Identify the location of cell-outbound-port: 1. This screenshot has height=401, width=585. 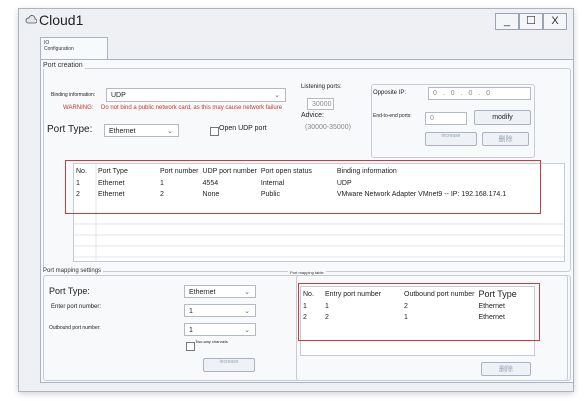
(406, 317).